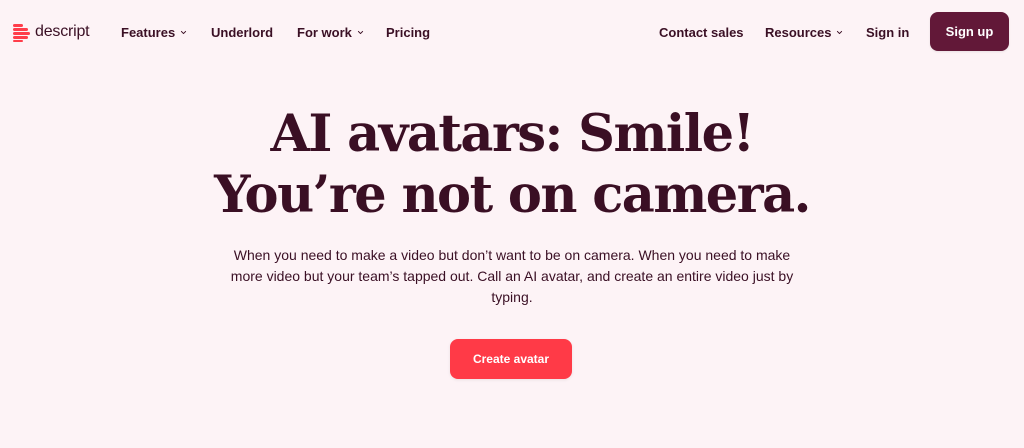 Image resolution: width=1024 pixels, height=448 pixels. I want to click on nav-resources-label: Resources, so click(798, 32).